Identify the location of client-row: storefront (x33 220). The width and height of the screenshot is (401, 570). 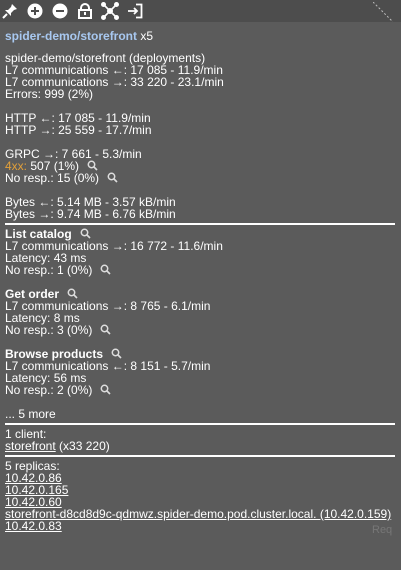
(201, 446).